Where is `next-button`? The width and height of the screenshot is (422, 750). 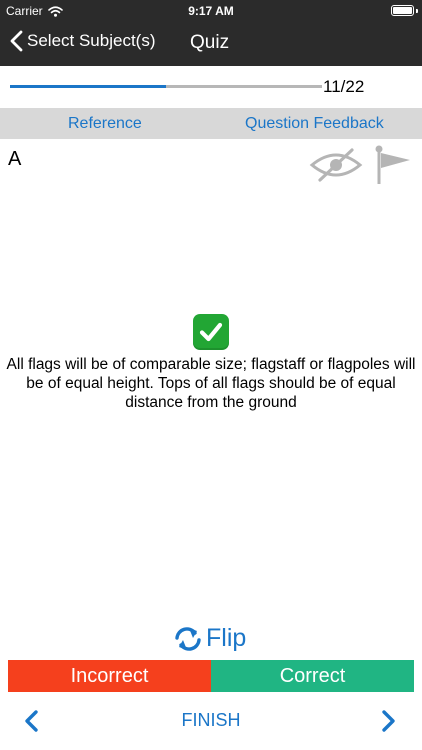 next-button is located at coordinates (388, 723).